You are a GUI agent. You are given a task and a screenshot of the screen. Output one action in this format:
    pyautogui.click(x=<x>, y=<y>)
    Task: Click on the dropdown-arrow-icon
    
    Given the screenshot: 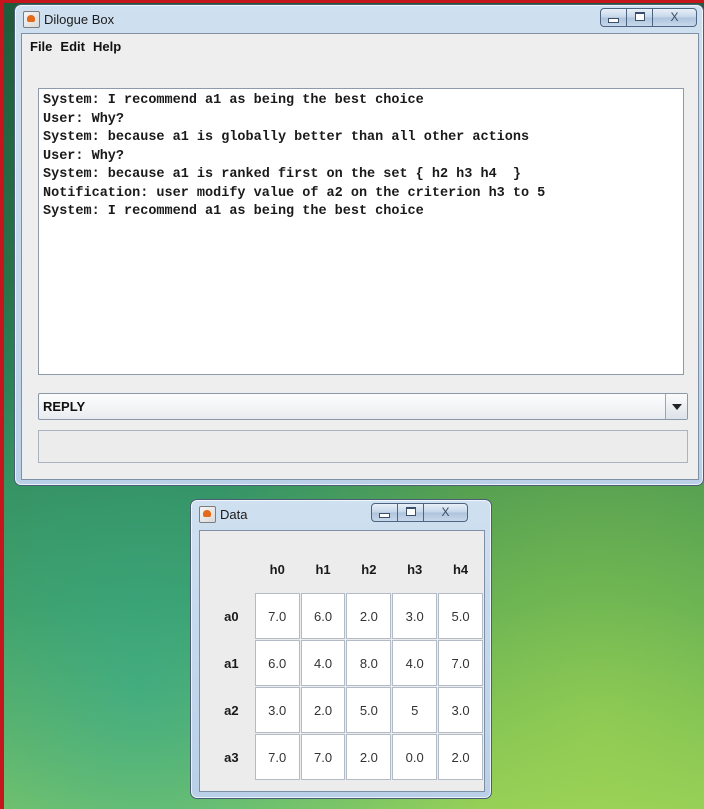 What is the action you would take?
    pyautogui.click(x=676, y=406)
    